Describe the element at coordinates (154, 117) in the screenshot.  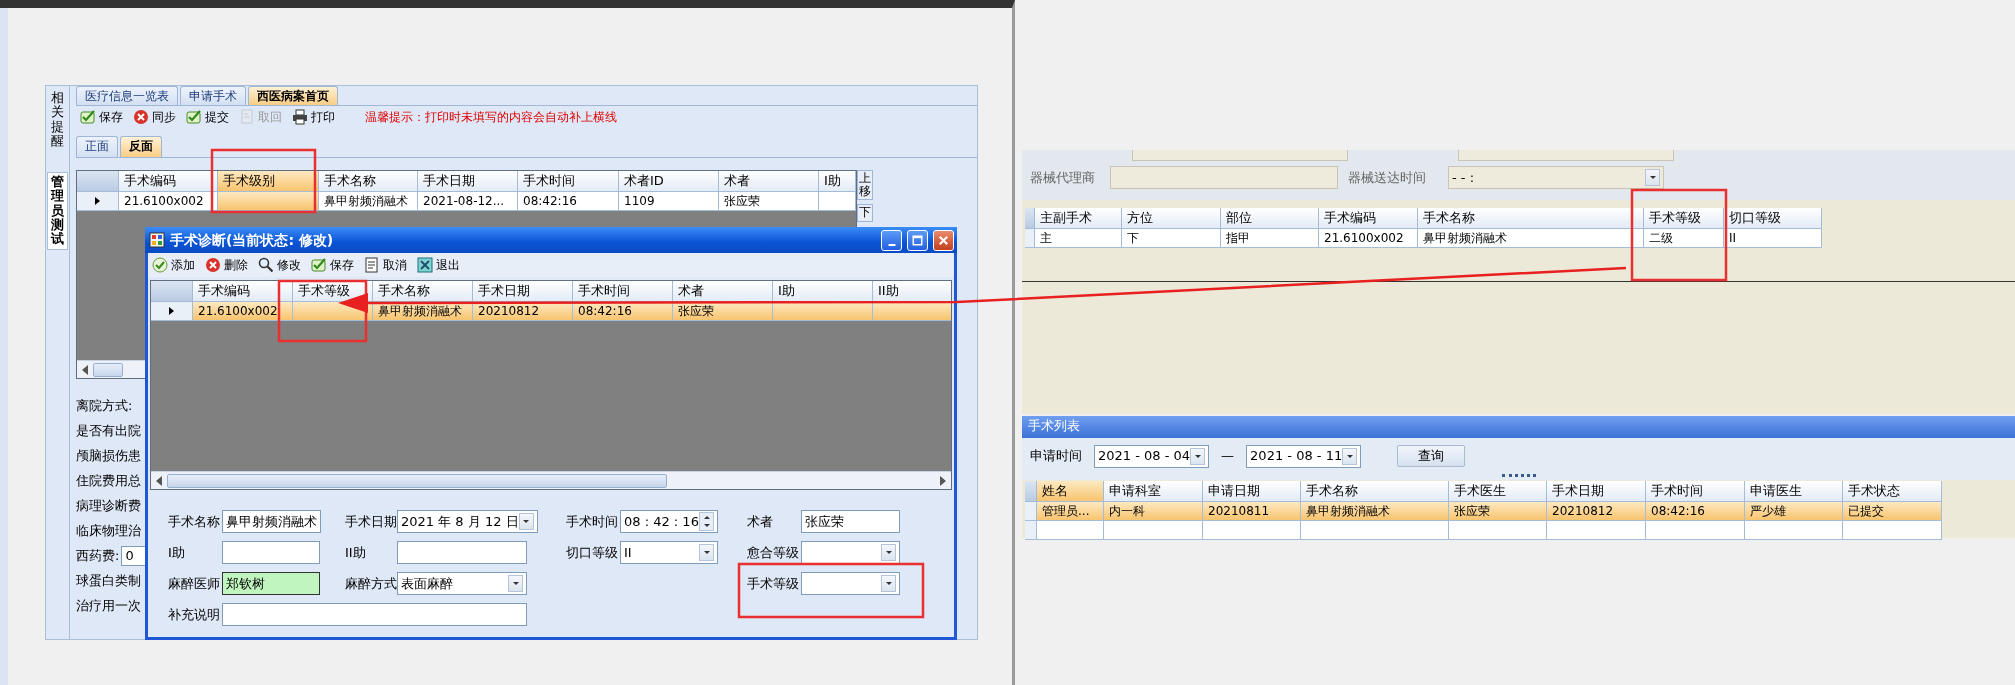
I see `toolbar-button: 同步` at that location.